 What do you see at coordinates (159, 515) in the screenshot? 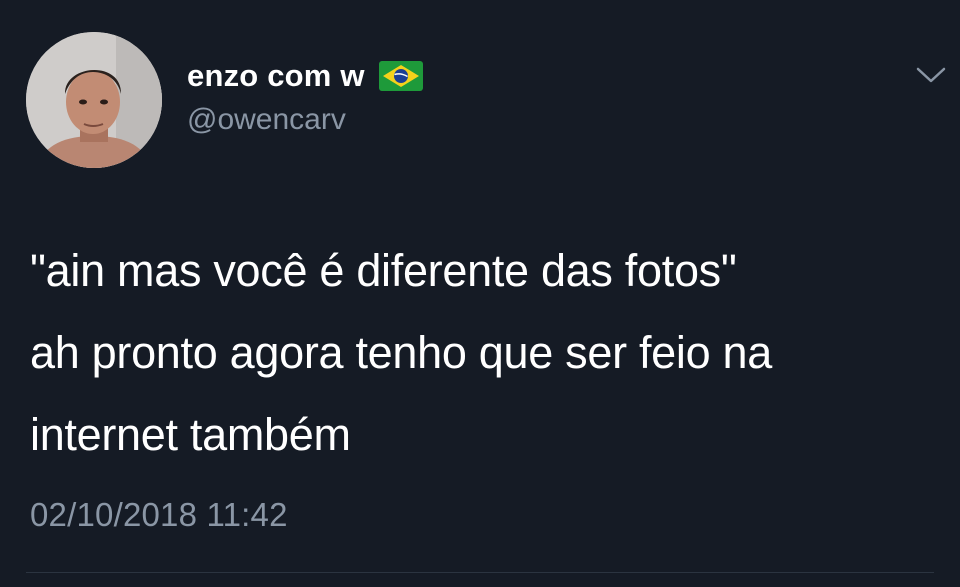
I see `tweet-timestamp: 02/10/2018 11:42` at bounding box center [159, 515].